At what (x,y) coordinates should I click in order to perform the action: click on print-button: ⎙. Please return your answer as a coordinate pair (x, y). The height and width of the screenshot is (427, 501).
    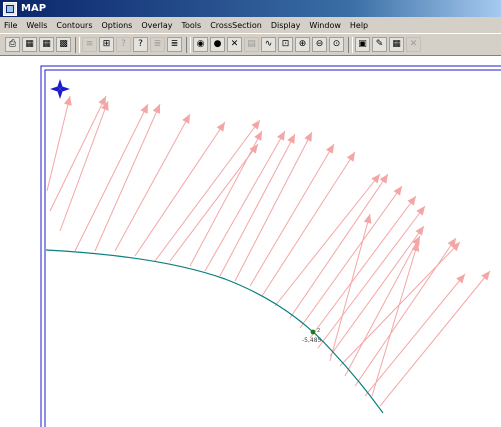
    Looking at the image, I should click on (12, 44).